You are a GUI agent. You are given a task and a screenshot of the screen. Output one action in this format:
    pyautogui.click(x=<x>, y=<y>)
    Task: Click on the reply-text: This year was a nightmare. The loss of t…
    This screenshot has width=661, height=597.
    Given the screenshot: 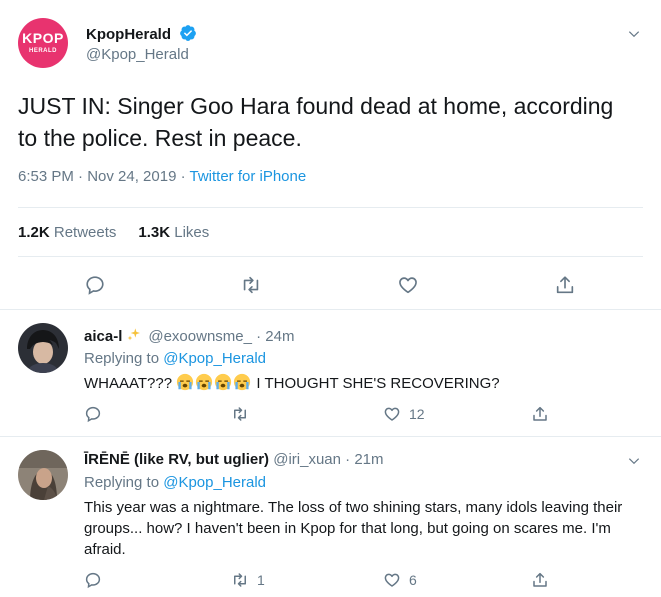 What is the action you would take?
    pyautogui.click(x=353, y=528)
    